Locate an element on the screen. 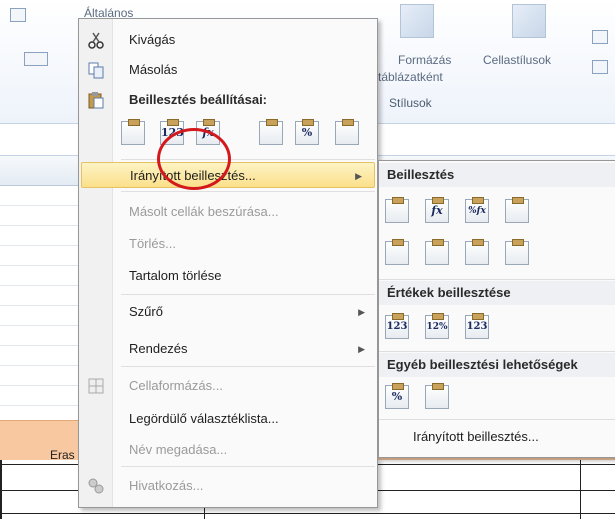 The height and width of the screenshot is (519, 615). sub-merge-format-button is located at coordinates (517, 252).